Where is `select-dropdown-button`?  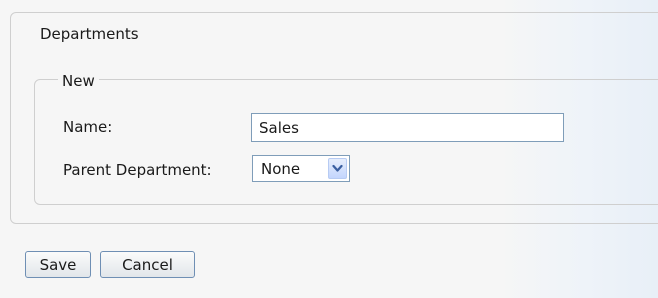
select-dropdown-button is located at coordinates (337, 168).